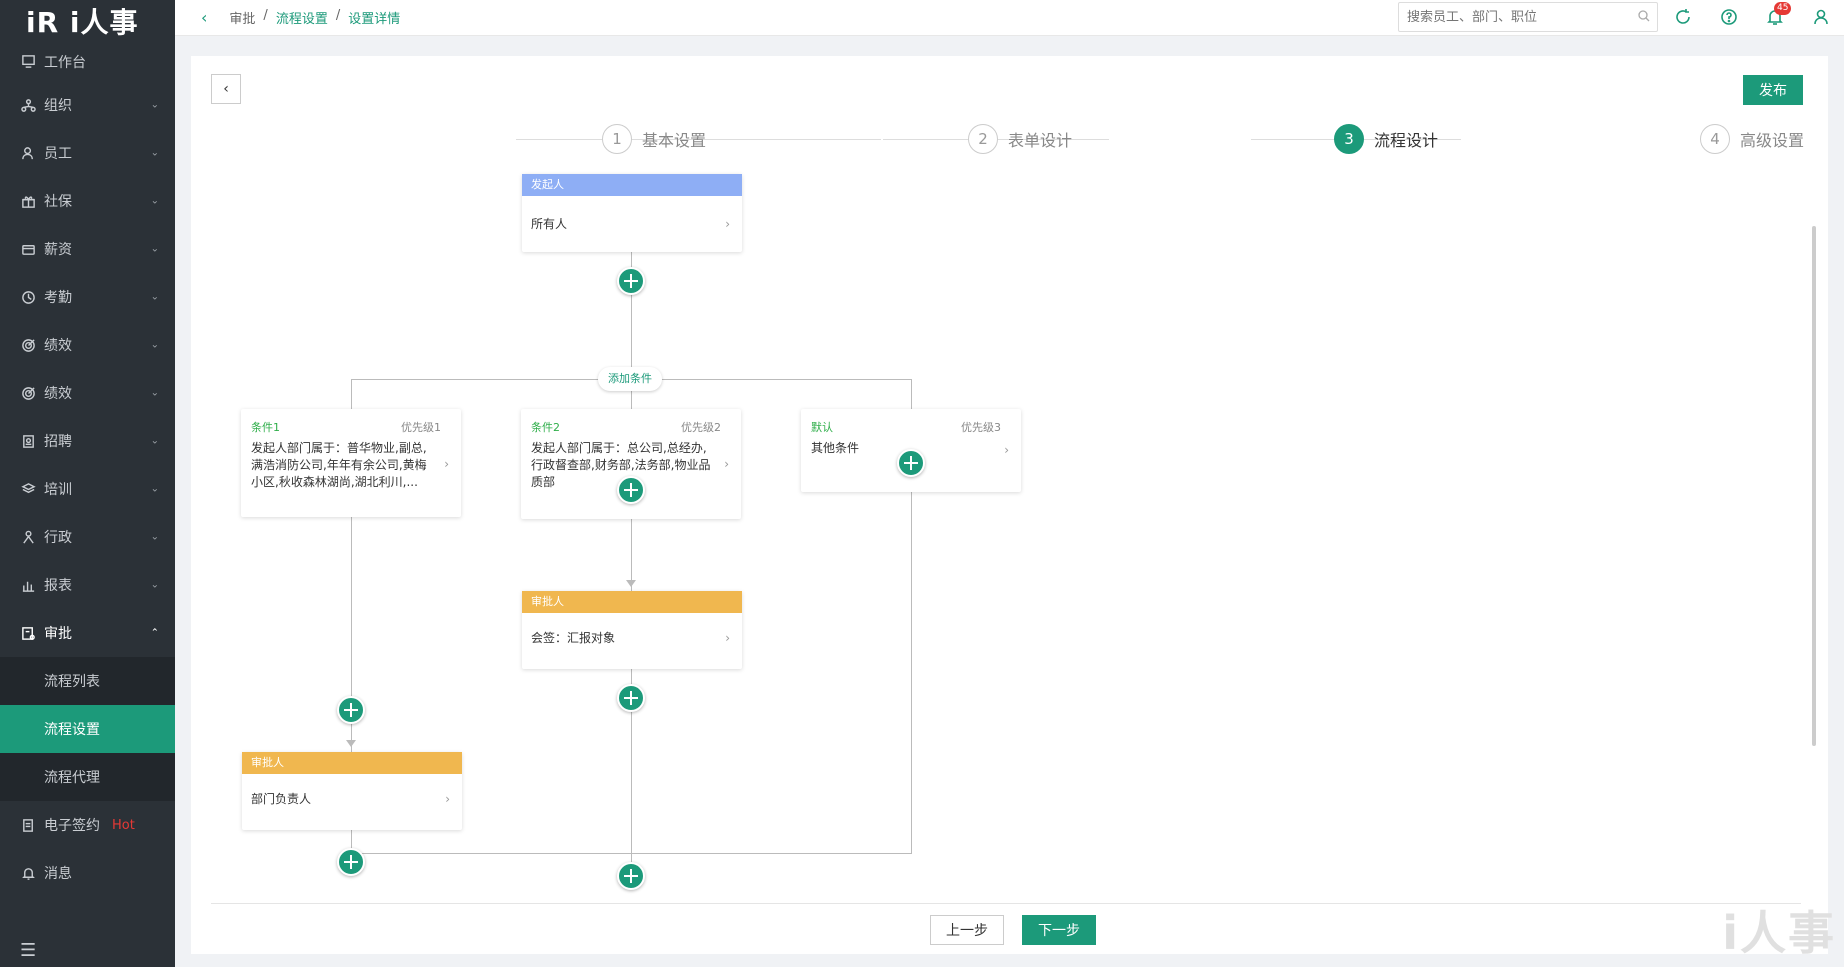  I want to click on node-body-text: 部门负责人, so click(281, 799).